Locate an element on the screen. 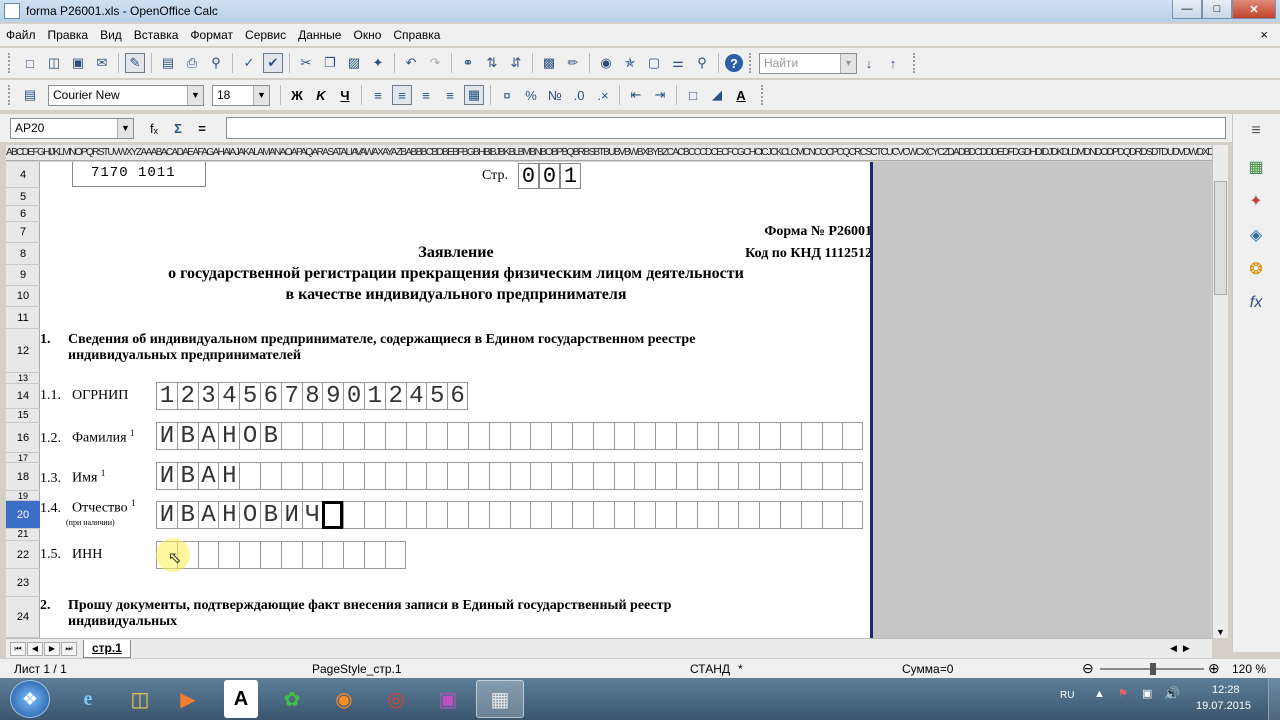 This screenshot has height=720, width=1280. form-cell: В is located at coordinates (270, 436).